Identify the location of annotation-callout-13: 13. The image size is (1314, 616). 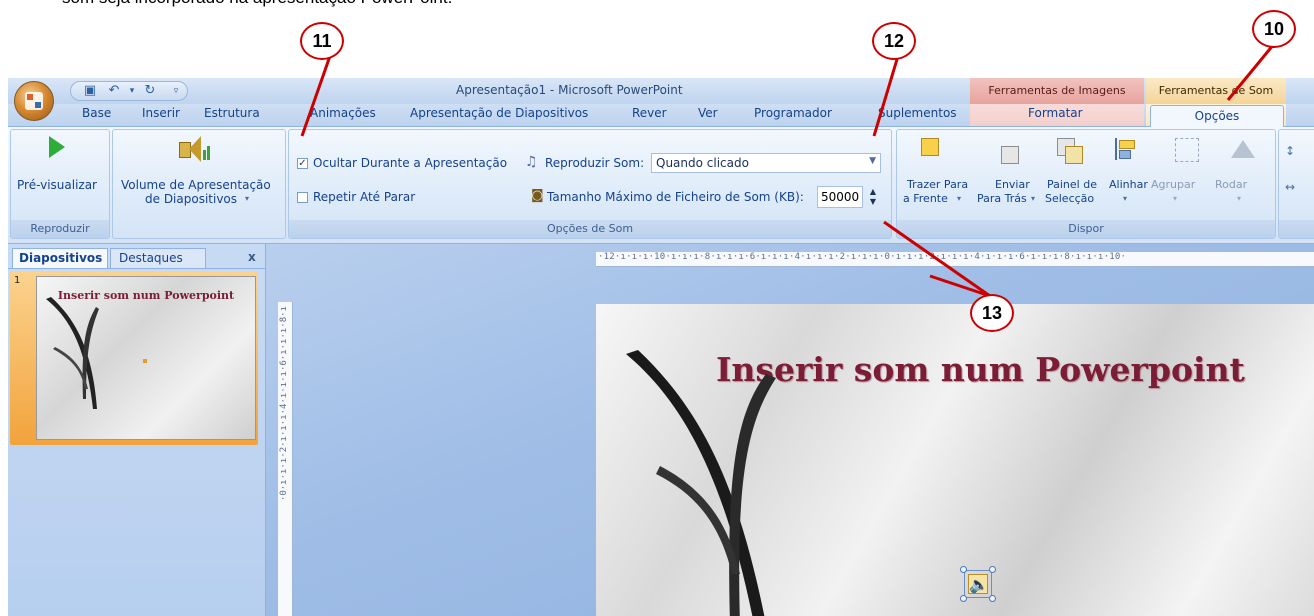
(992, 313).